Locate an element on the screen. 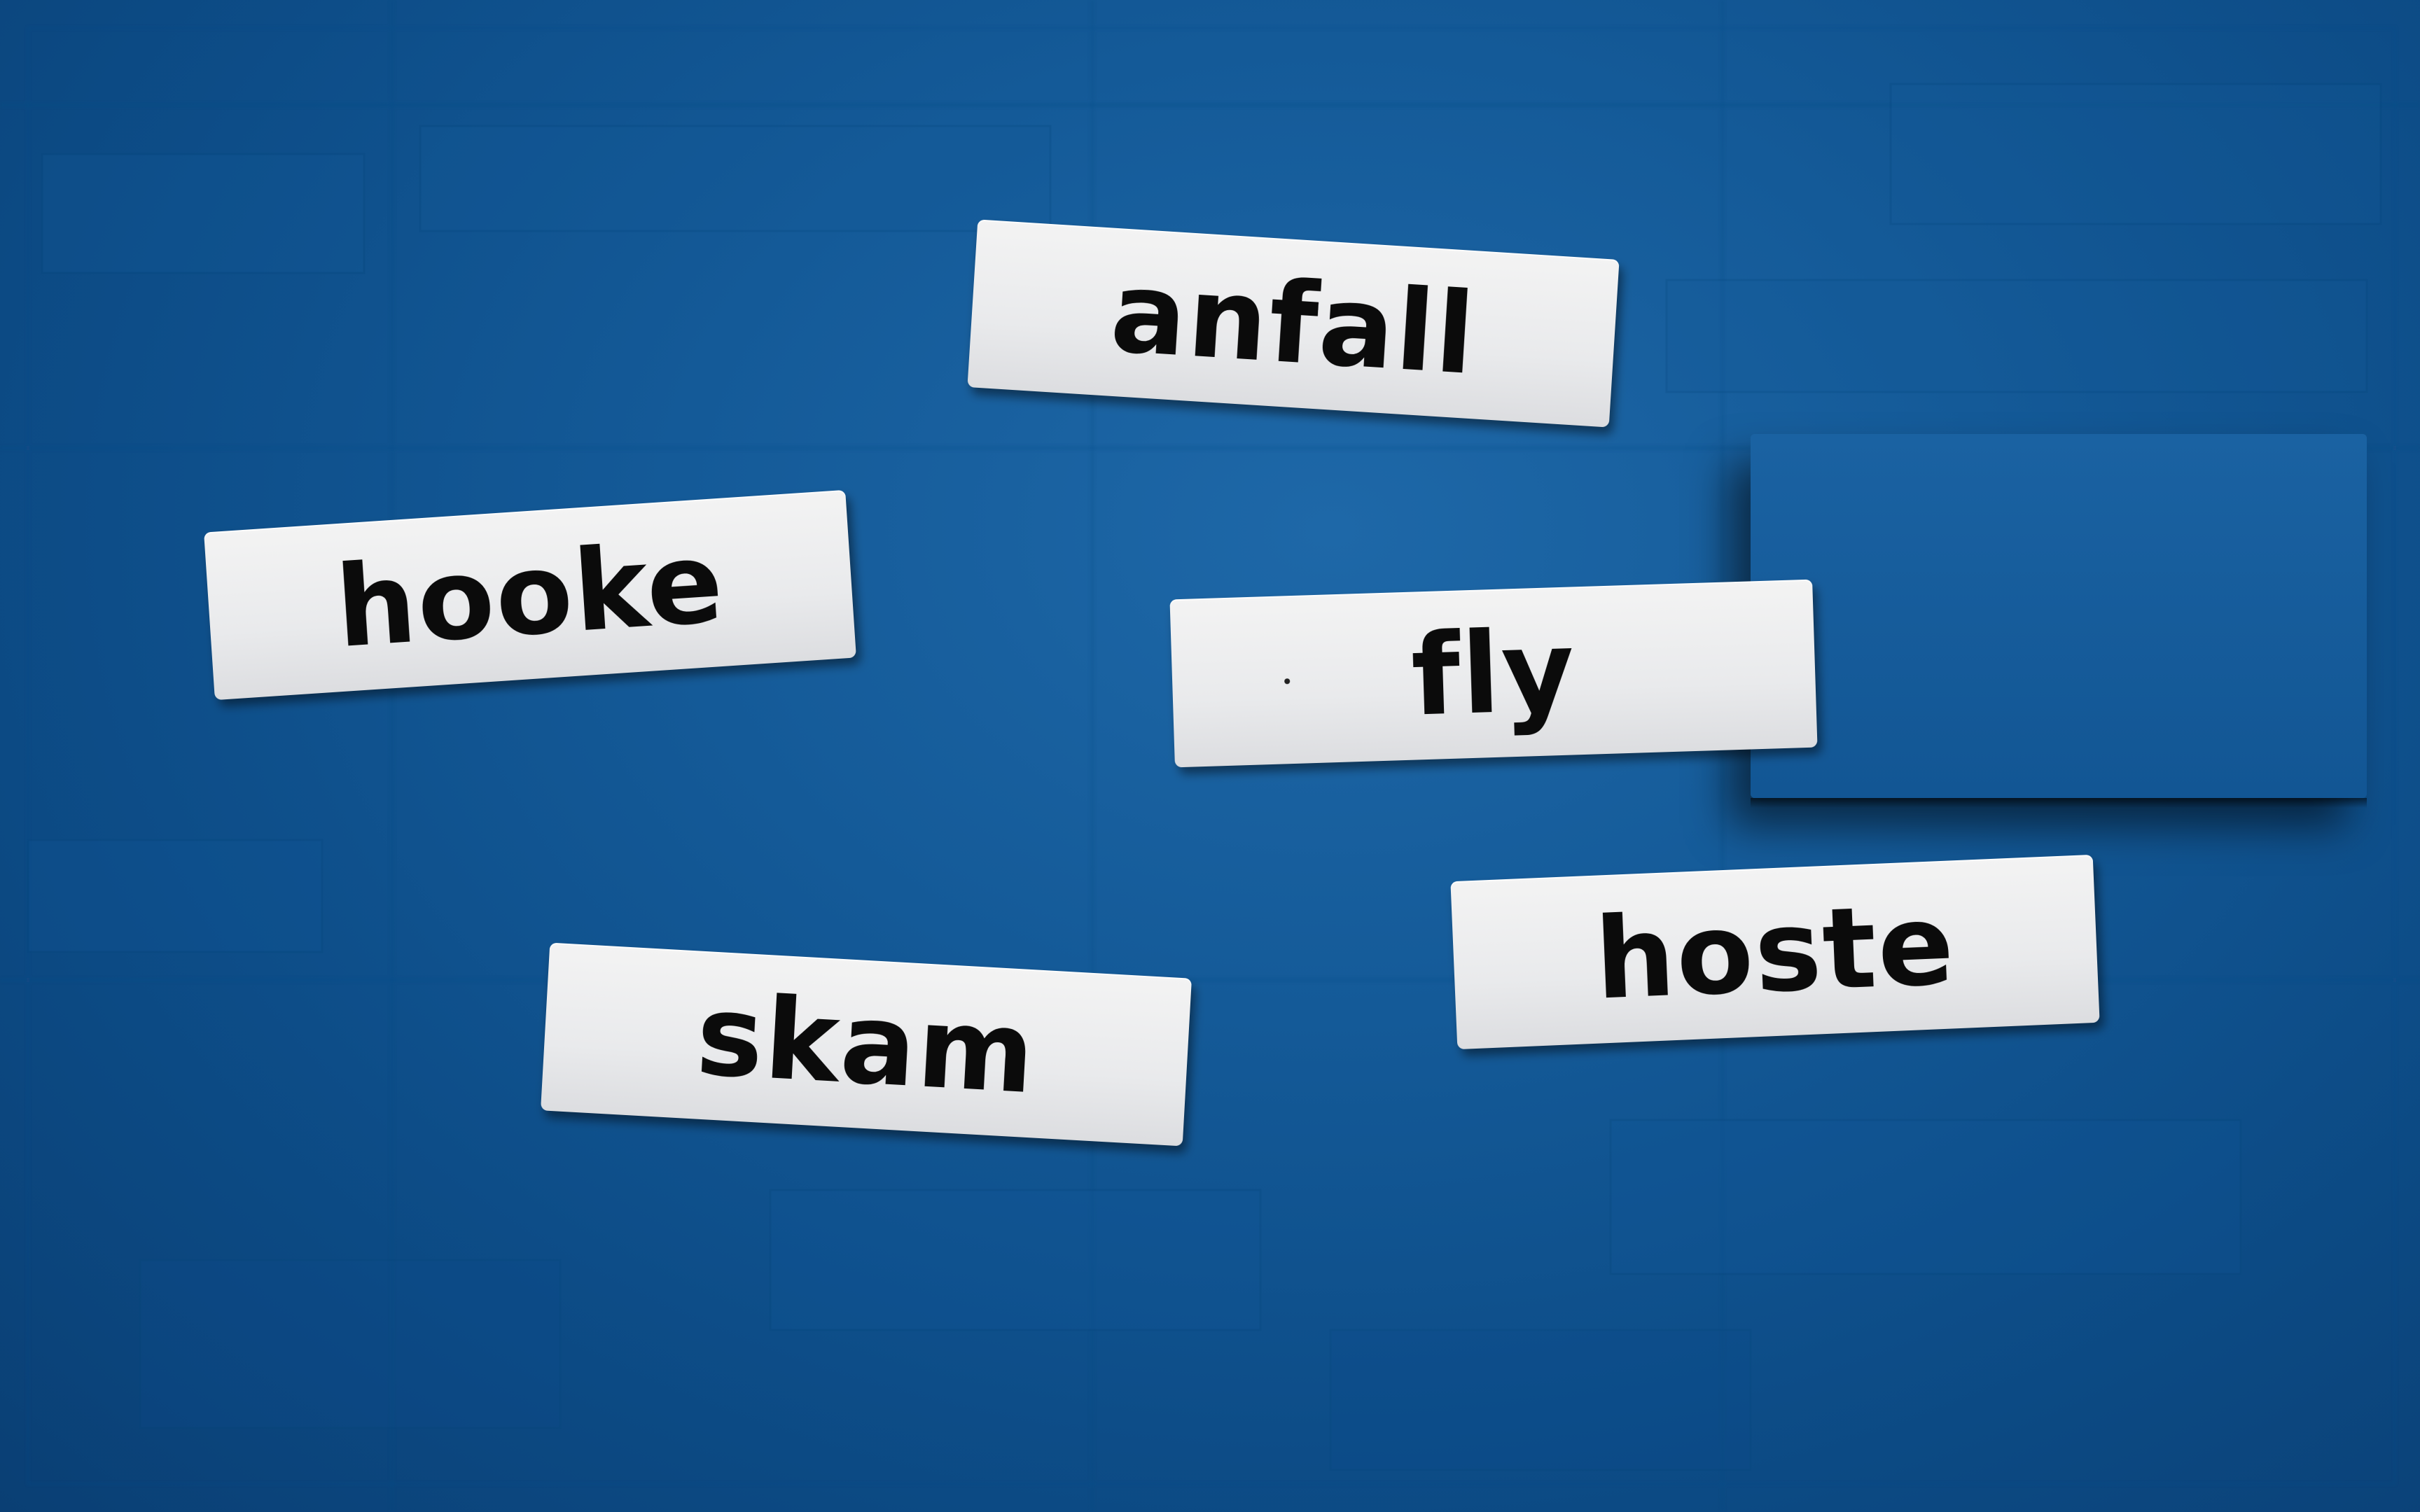 The height and width of the screenshot is (1512, 2420). word-card-hoste: hoste is located at coordinates (1775, 952).